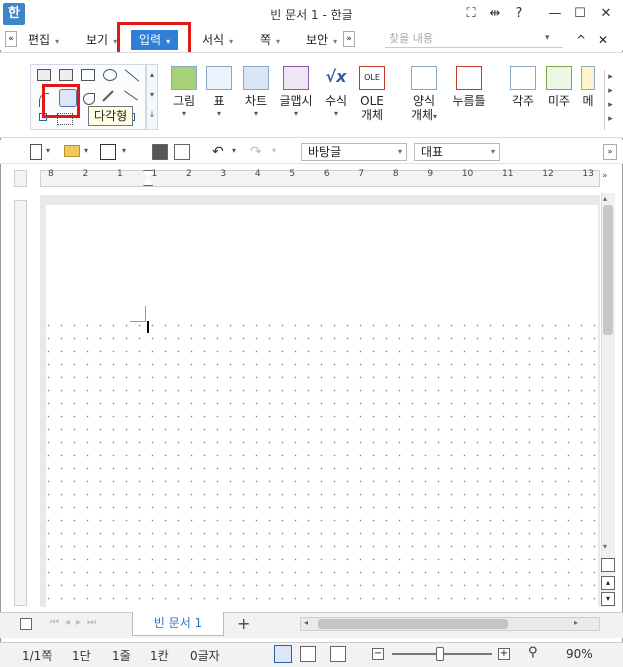 The width and height of the screenshot is (623, 667). Describe the element at coordinates (440, 654) in the screenshot. I see `zoom-slider-knob` at that location.